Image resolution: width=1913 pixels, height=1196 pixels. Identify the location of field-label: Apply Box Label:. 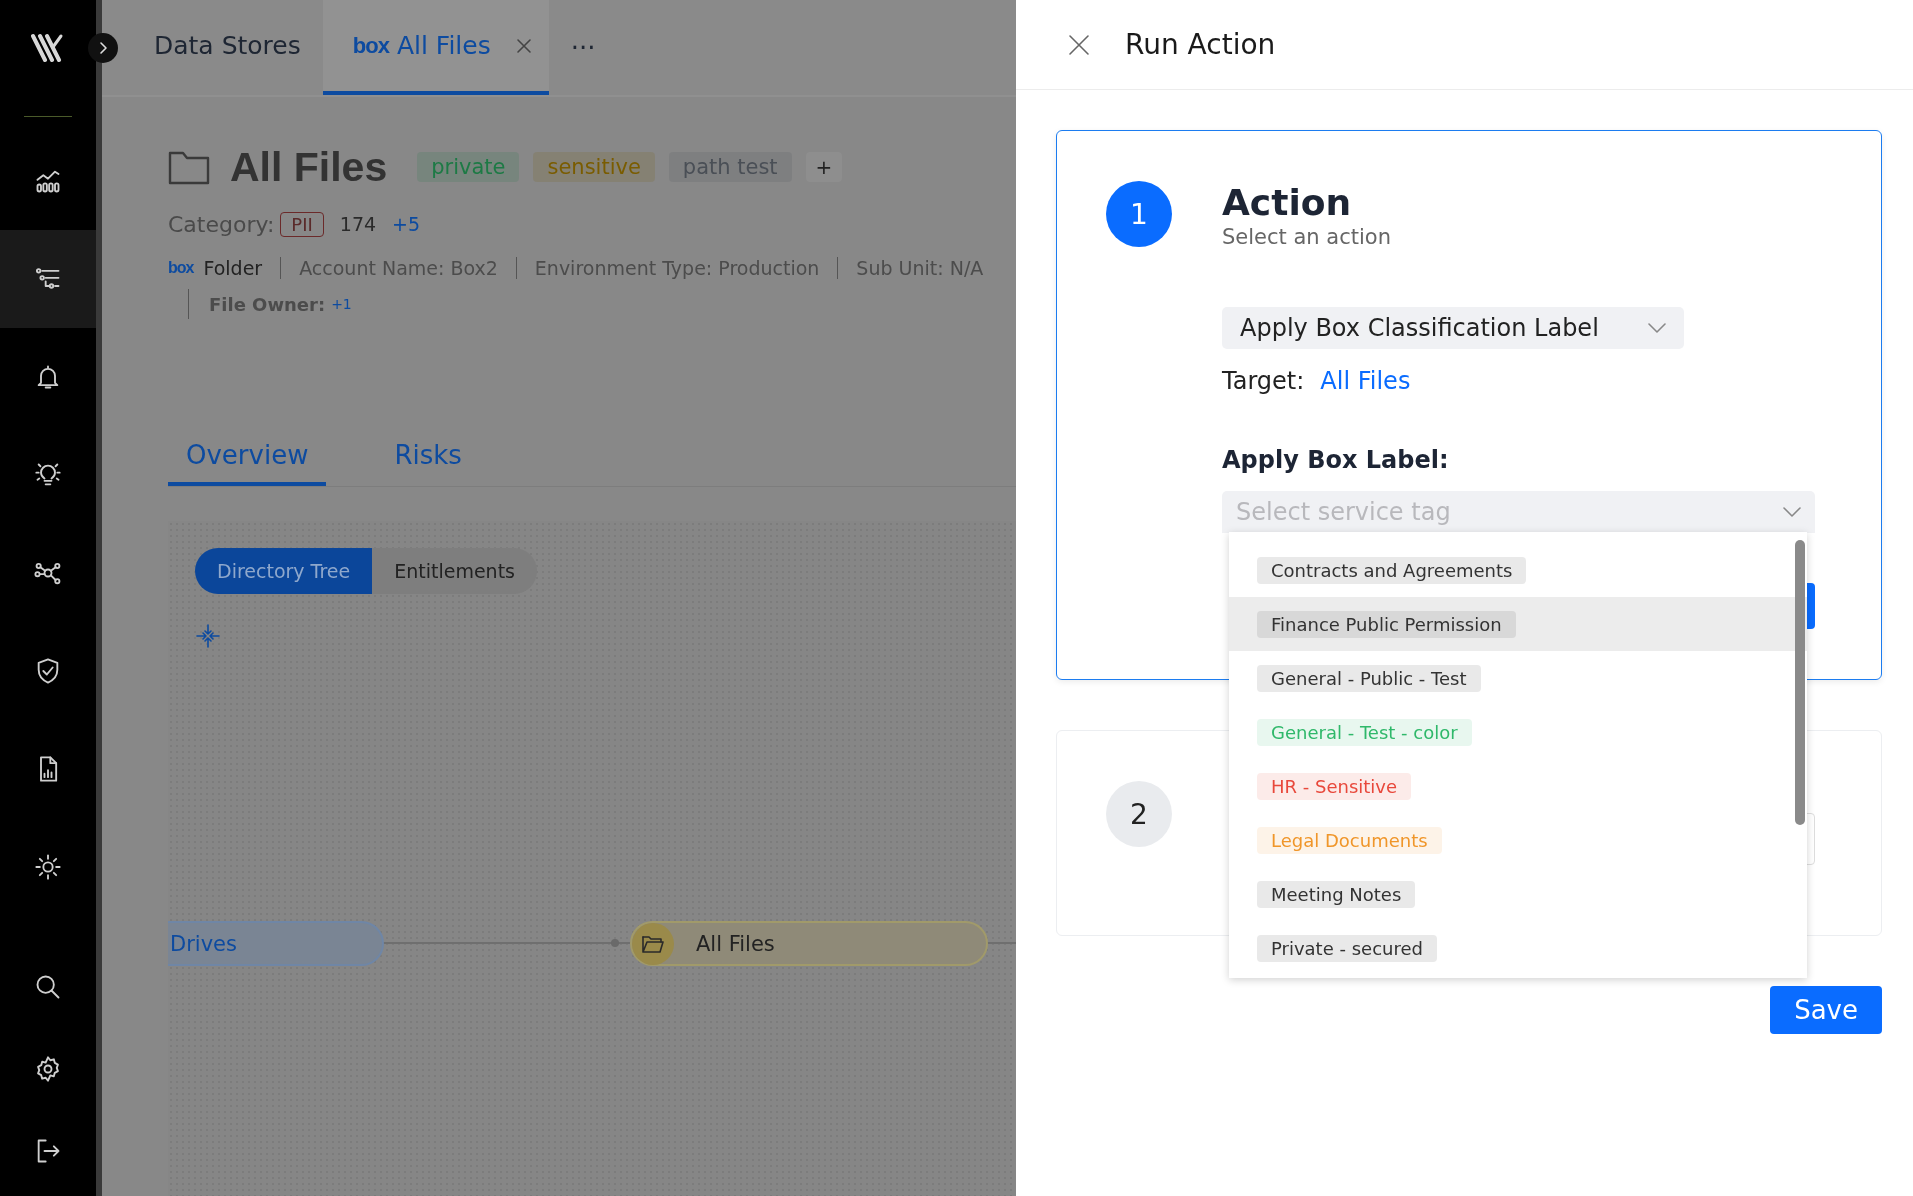
(1336, 460).